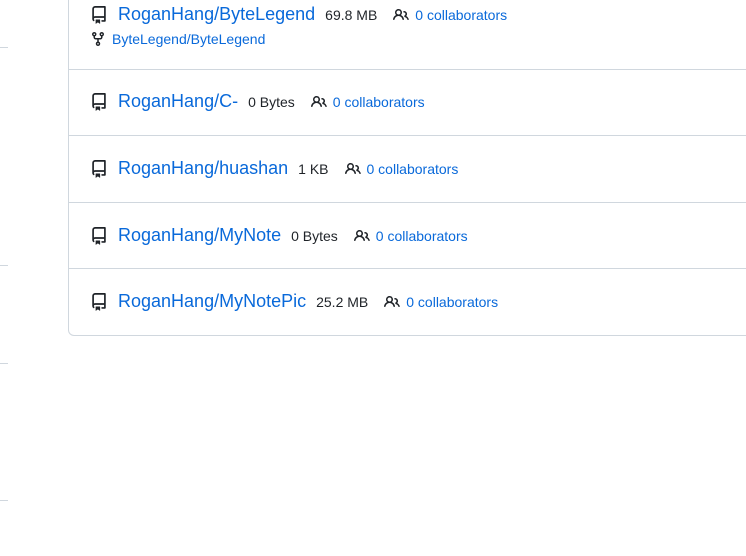  What do you see at coordinates (188, 39) in the screenshot?
I see `fork-source-link: ByteLegend/ByteLegend` at bounding box center [188, 39].